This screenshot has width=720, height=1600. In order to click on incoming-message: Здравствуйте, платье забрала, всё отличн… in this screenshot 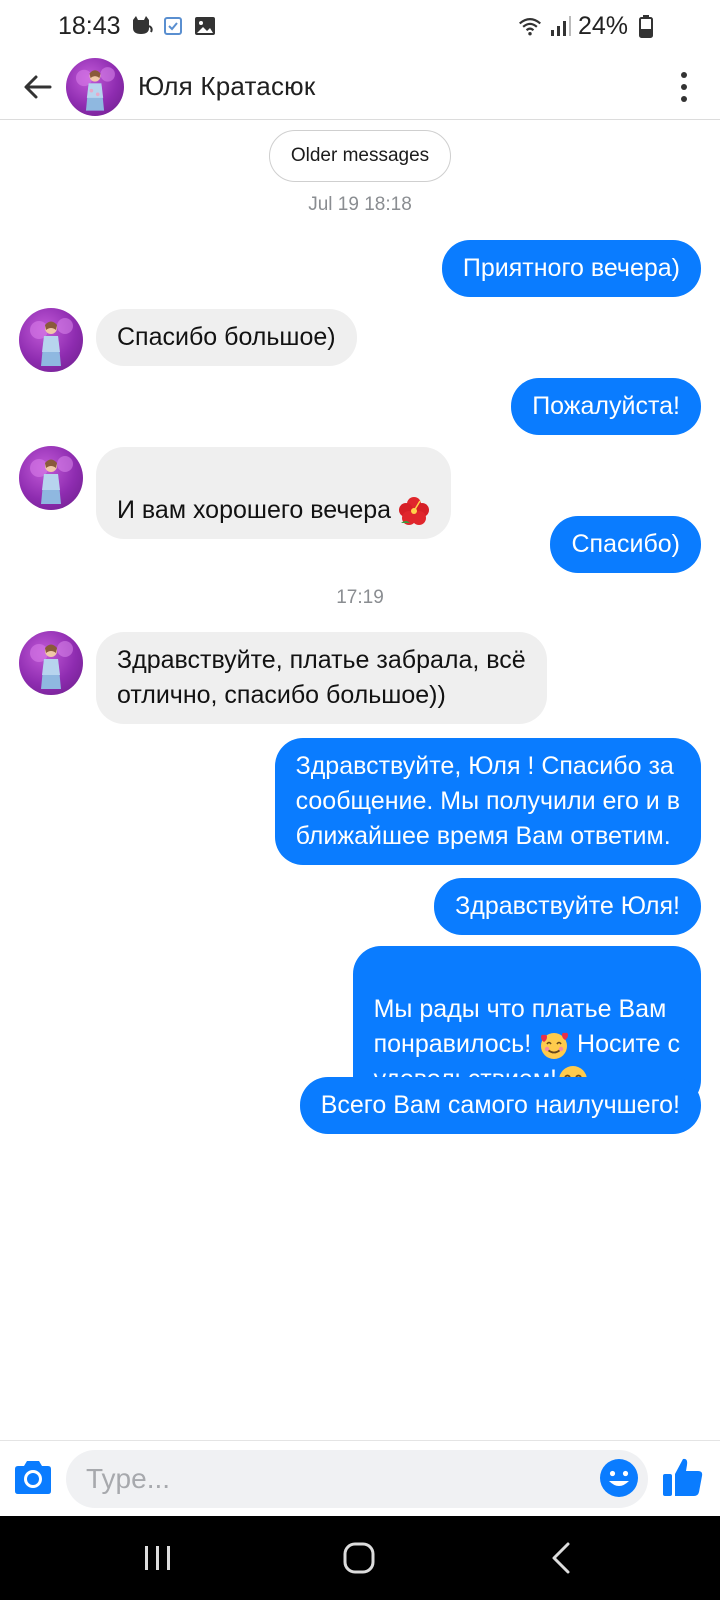, I will do `click(321, 678)`.